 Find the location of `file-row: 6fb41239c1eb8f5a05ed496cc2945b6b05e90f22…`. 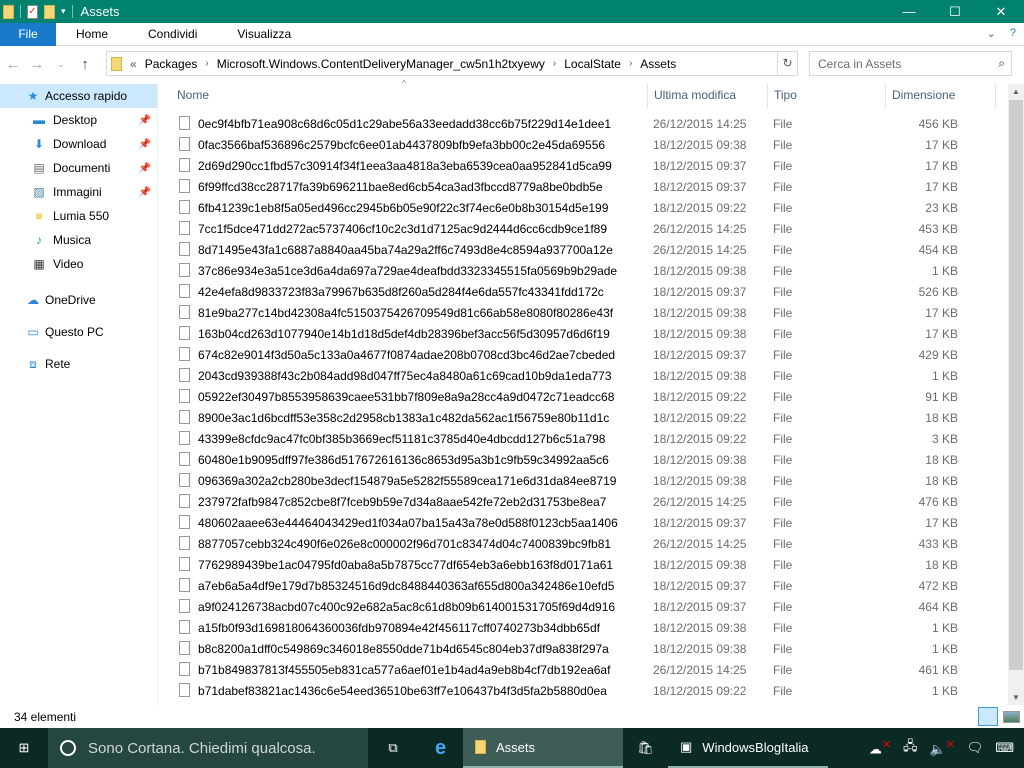

file-row: 6fb41239c1eb8f5a05ed496cc2945b6b05e90f22… is located at coordinates (583, 207).